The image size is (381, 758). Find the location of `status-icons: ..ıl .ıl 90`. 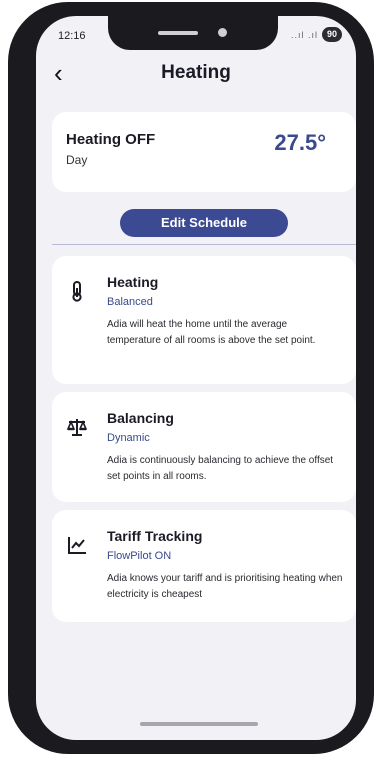

status-icons: ..ıl .ıl 90 is located at coordinates (316, 34).